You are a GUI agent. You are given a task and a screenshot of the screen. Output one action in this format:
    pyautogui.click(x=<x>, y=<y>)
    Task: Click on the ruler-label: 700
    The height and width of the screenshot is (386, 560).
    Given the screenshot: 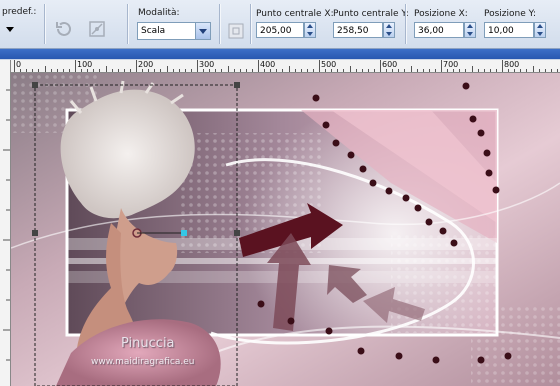 What is the action you would take?
    pyautogui.click(x=451, y=64)
    